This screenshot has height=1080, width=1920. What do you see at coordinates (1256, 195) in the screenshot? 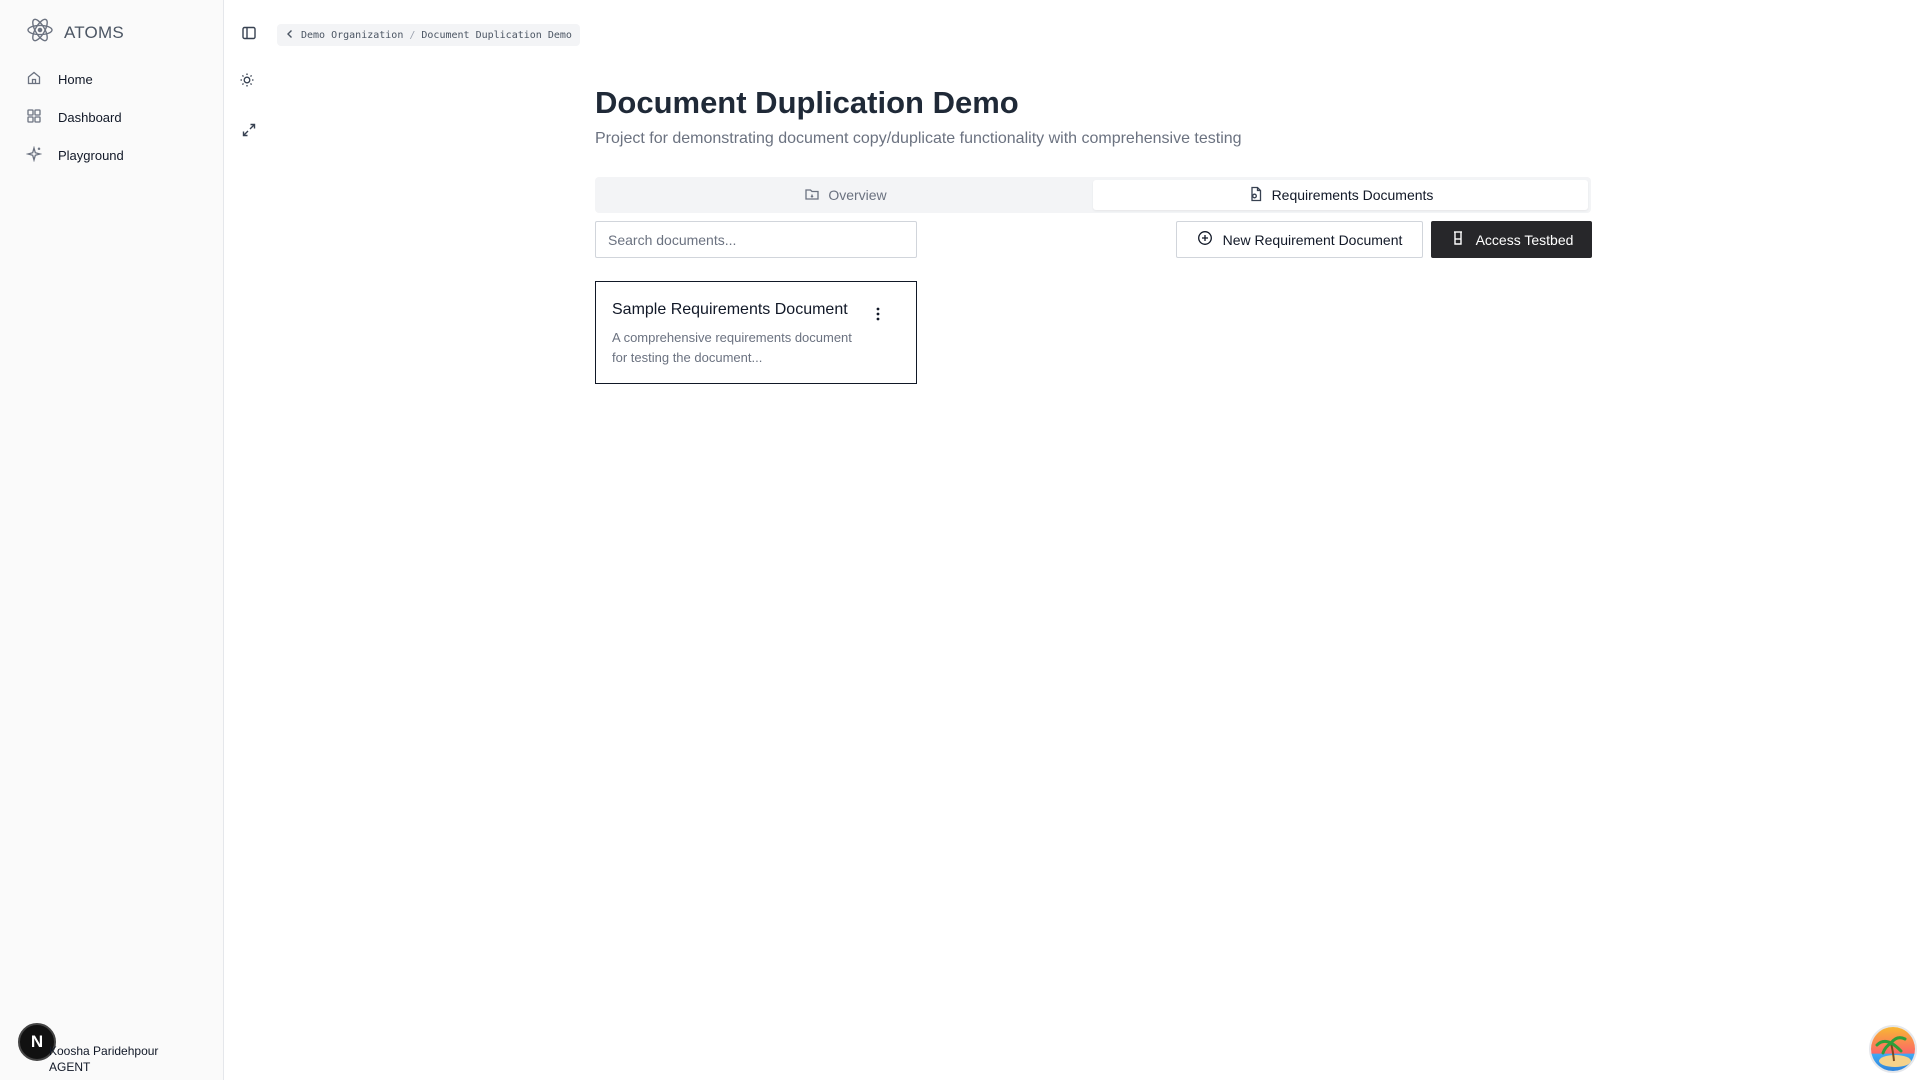
I see `document-settings-icon` at bounding box center [1256, 195].